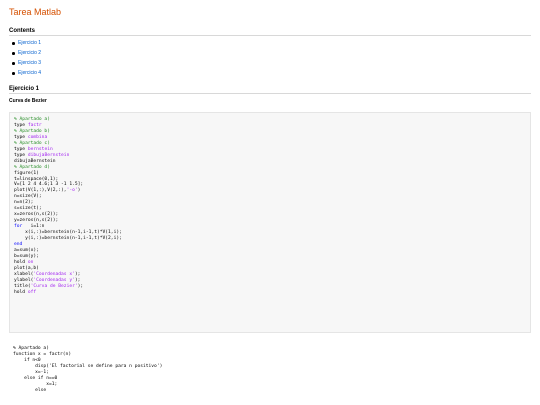 This screenshot has width=540, height=405. I want to click on code-comment: % Apartado a), so click(32, 119).